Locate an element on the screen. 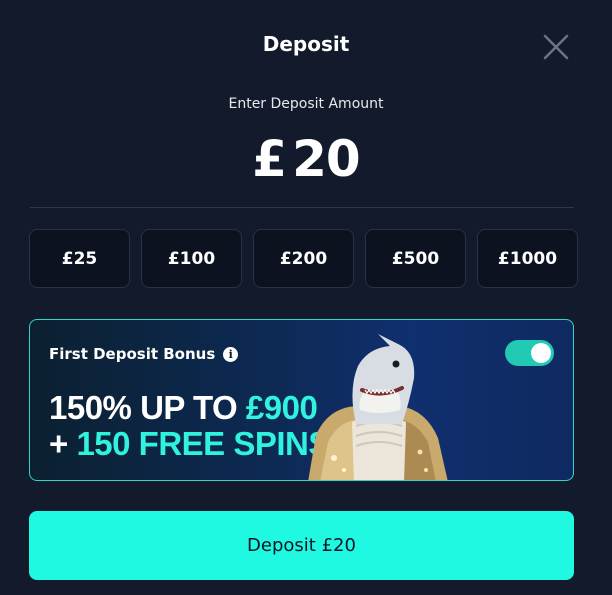  bonus-label: First Deposit Bonus is located at coordinates (132, 354).